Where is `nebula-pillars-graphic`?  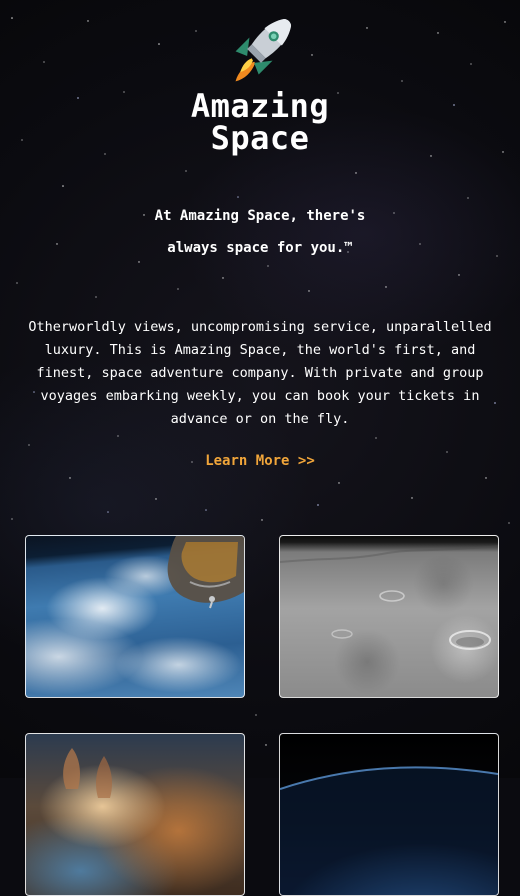
nebula-pillars-graphic is located at coordinates (87, 773).